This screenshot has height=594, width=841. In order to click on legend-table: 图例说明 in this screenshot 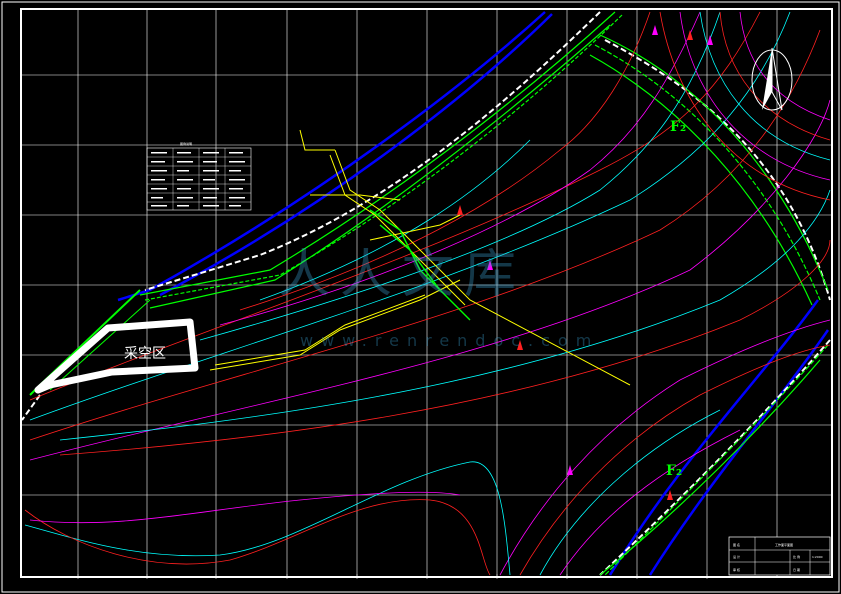, I will do `click(199, 176)`.